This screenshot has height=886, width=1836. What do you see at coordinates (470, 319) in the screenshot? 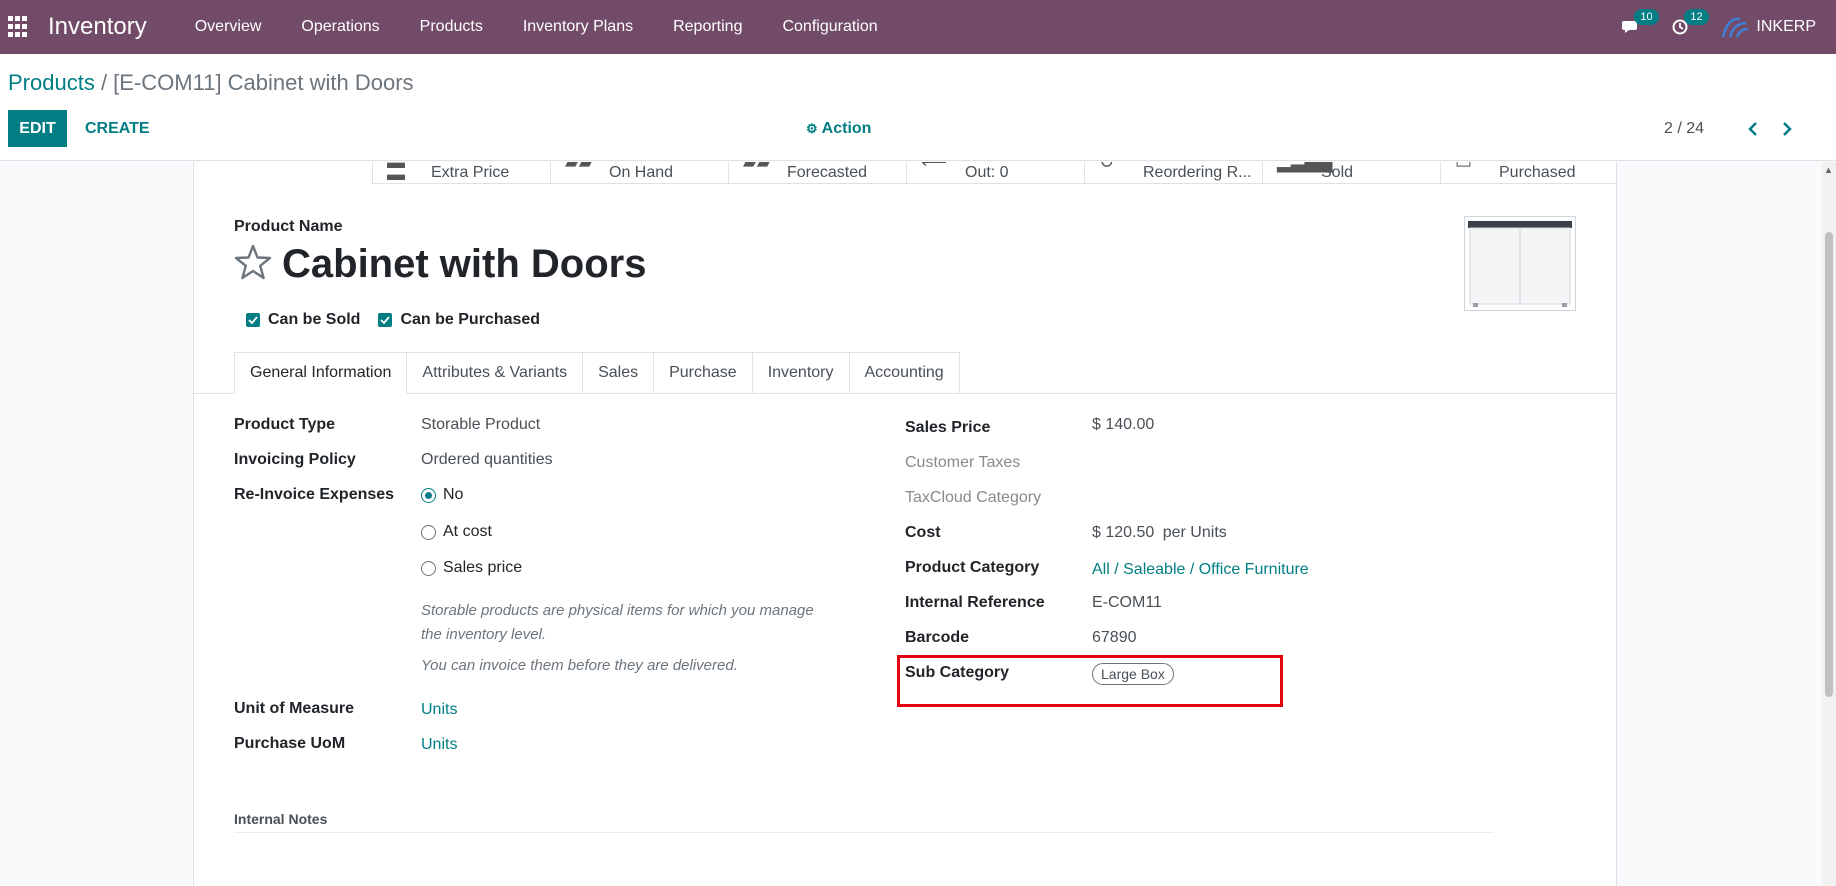
I see `can-be-purchased-label: Can be Purchased` at bounding box center [470, 319].